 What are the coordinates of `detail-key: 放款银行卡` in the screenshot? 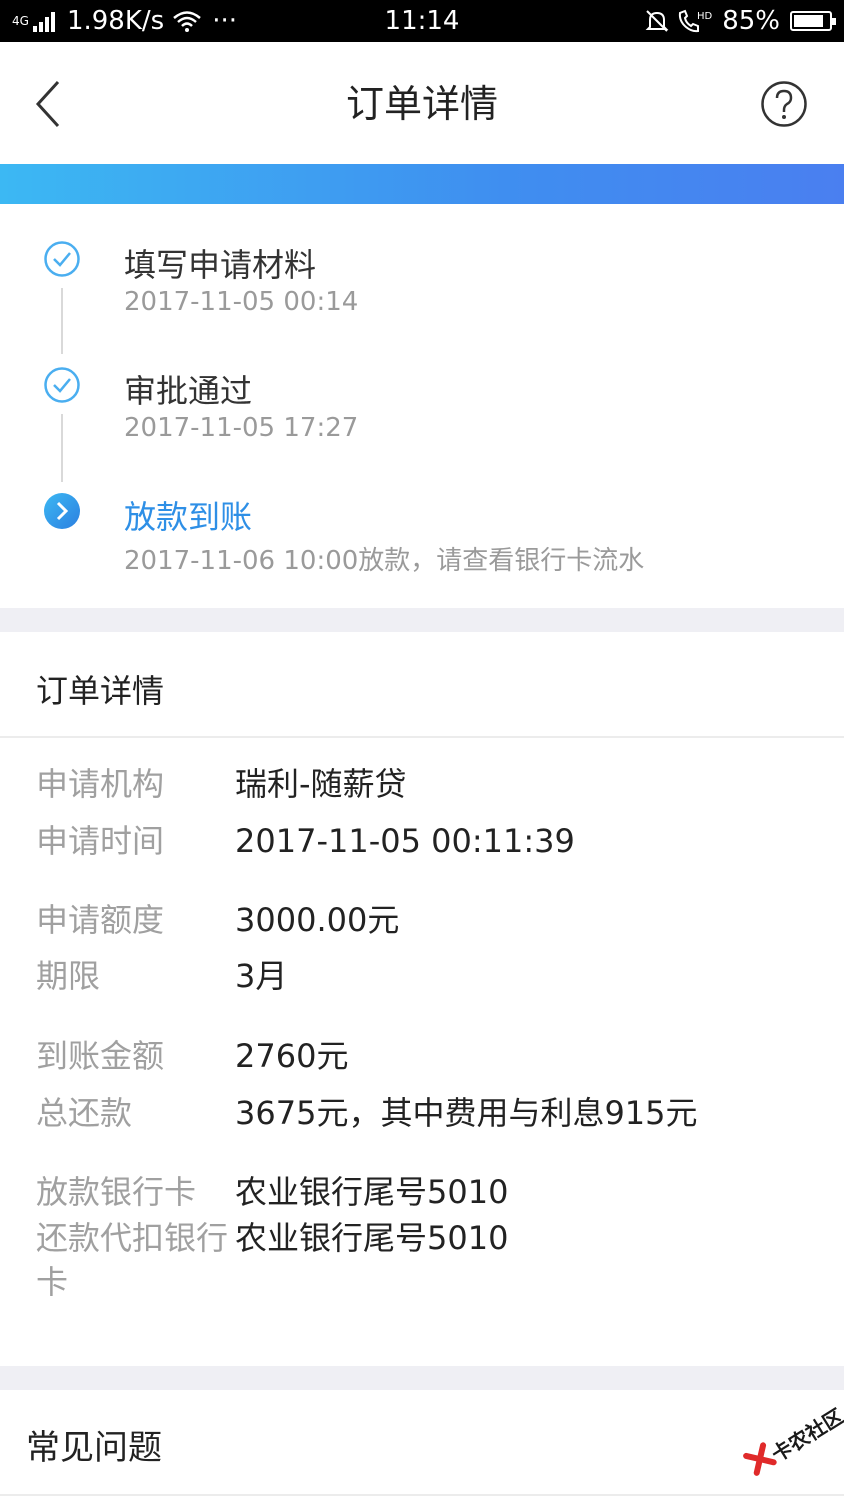 It's located at (116, 1192).